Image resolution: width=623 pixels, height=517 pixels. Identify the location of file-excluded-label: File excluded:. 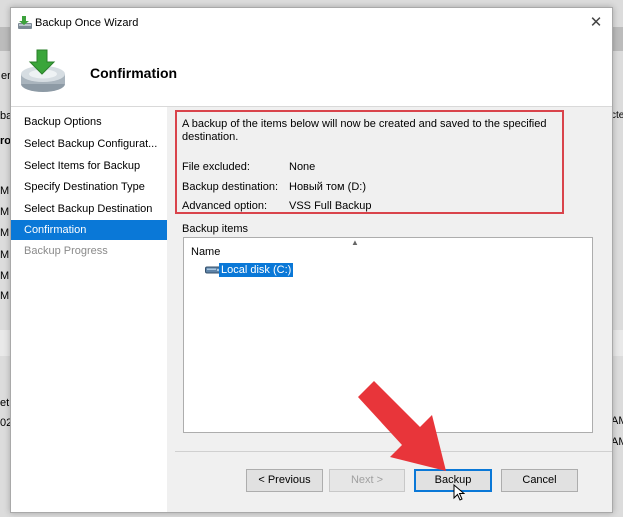
(216, 167).